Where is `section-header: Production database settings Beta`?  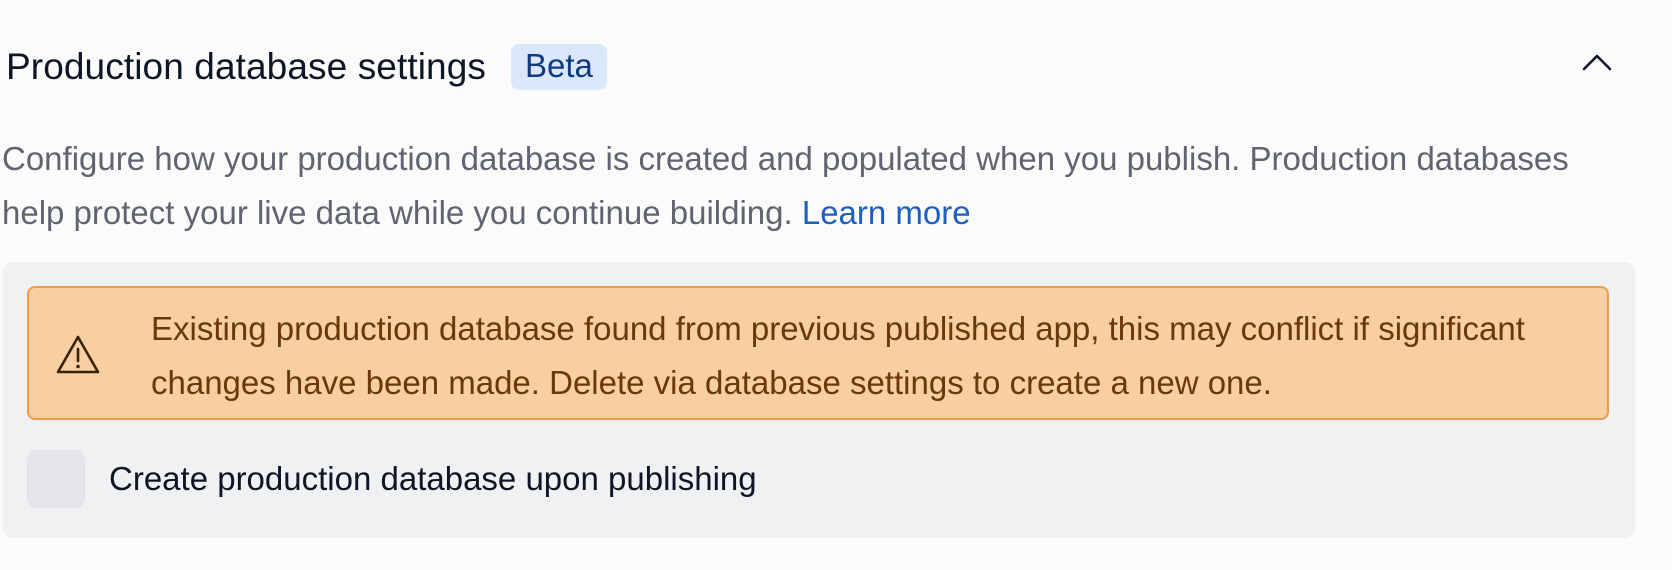
section-header: Production database settings Beta is located at coordinates (306, 67).